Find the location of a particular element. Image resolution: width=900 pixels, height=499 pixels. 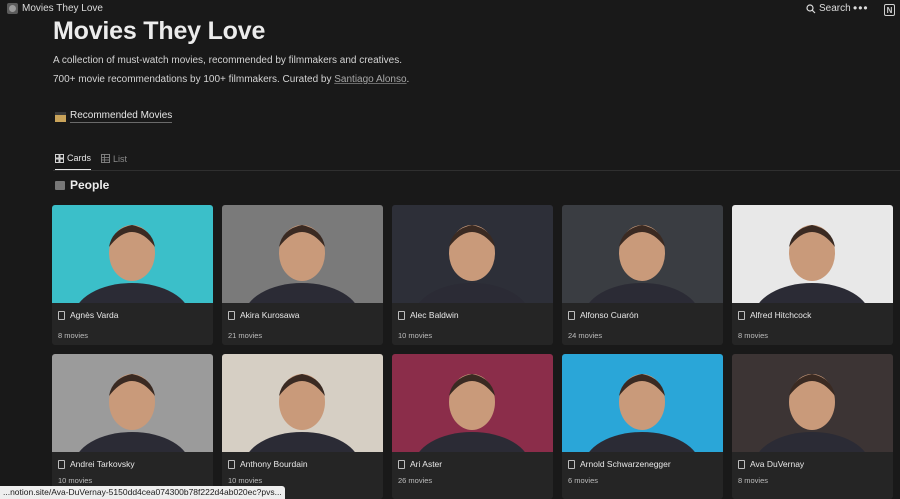

person-name: Alfonso Cuarón is located at coordinates (603, 315).